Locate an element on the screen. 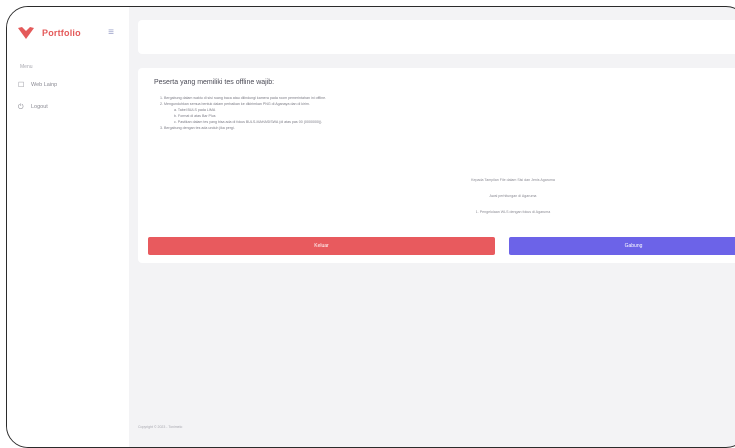 The image size is (735, 448). heart-logo-icon is located at coordinates (26, 33).